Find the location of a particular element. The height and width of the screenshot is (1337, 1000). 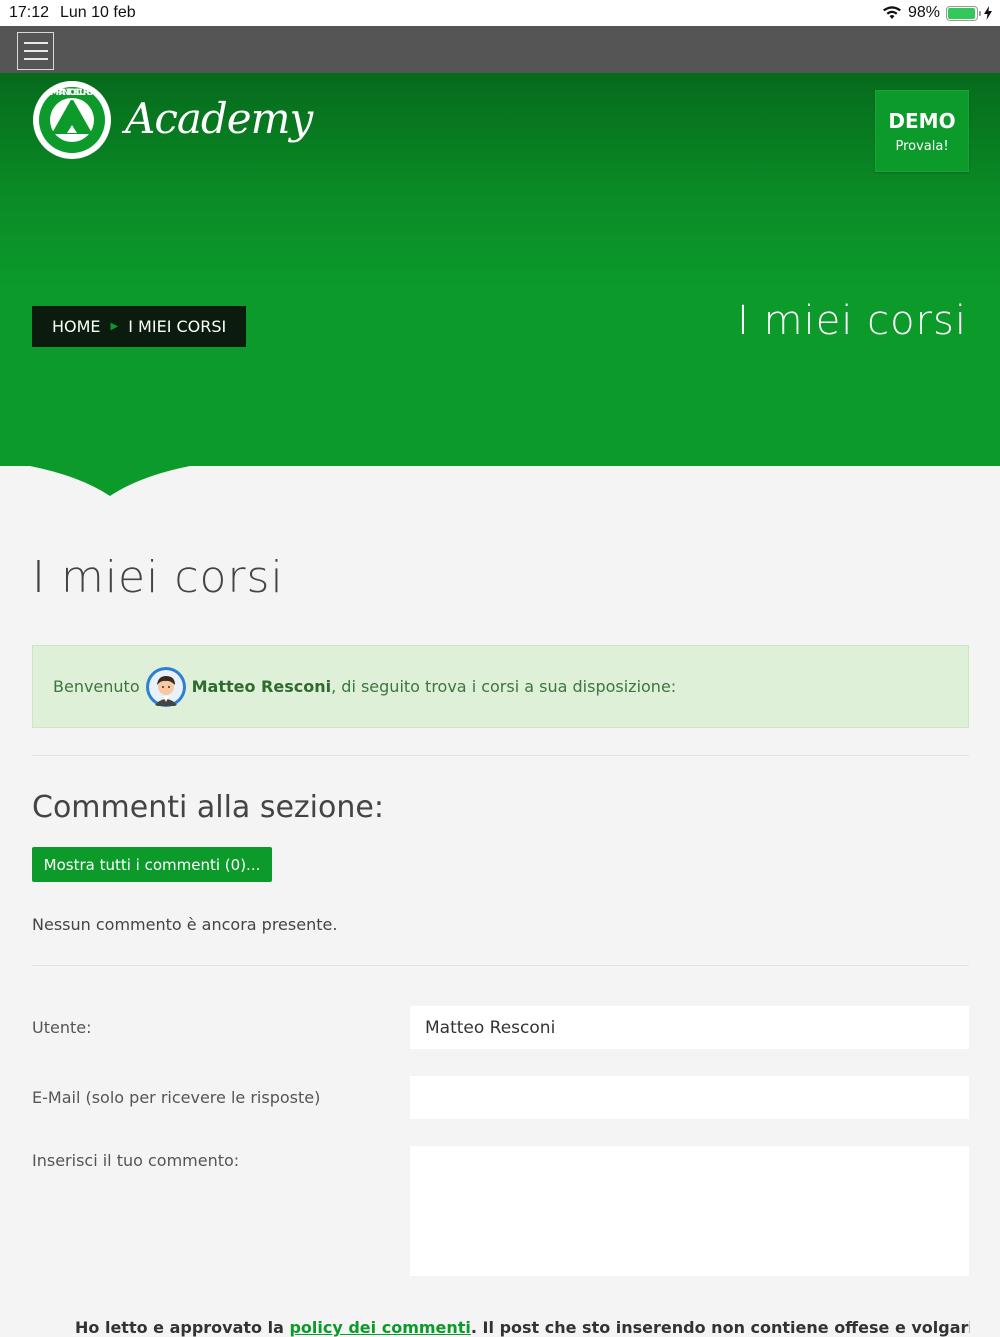

breadcrumb-home: HOME is located at coordinates (76, 326).